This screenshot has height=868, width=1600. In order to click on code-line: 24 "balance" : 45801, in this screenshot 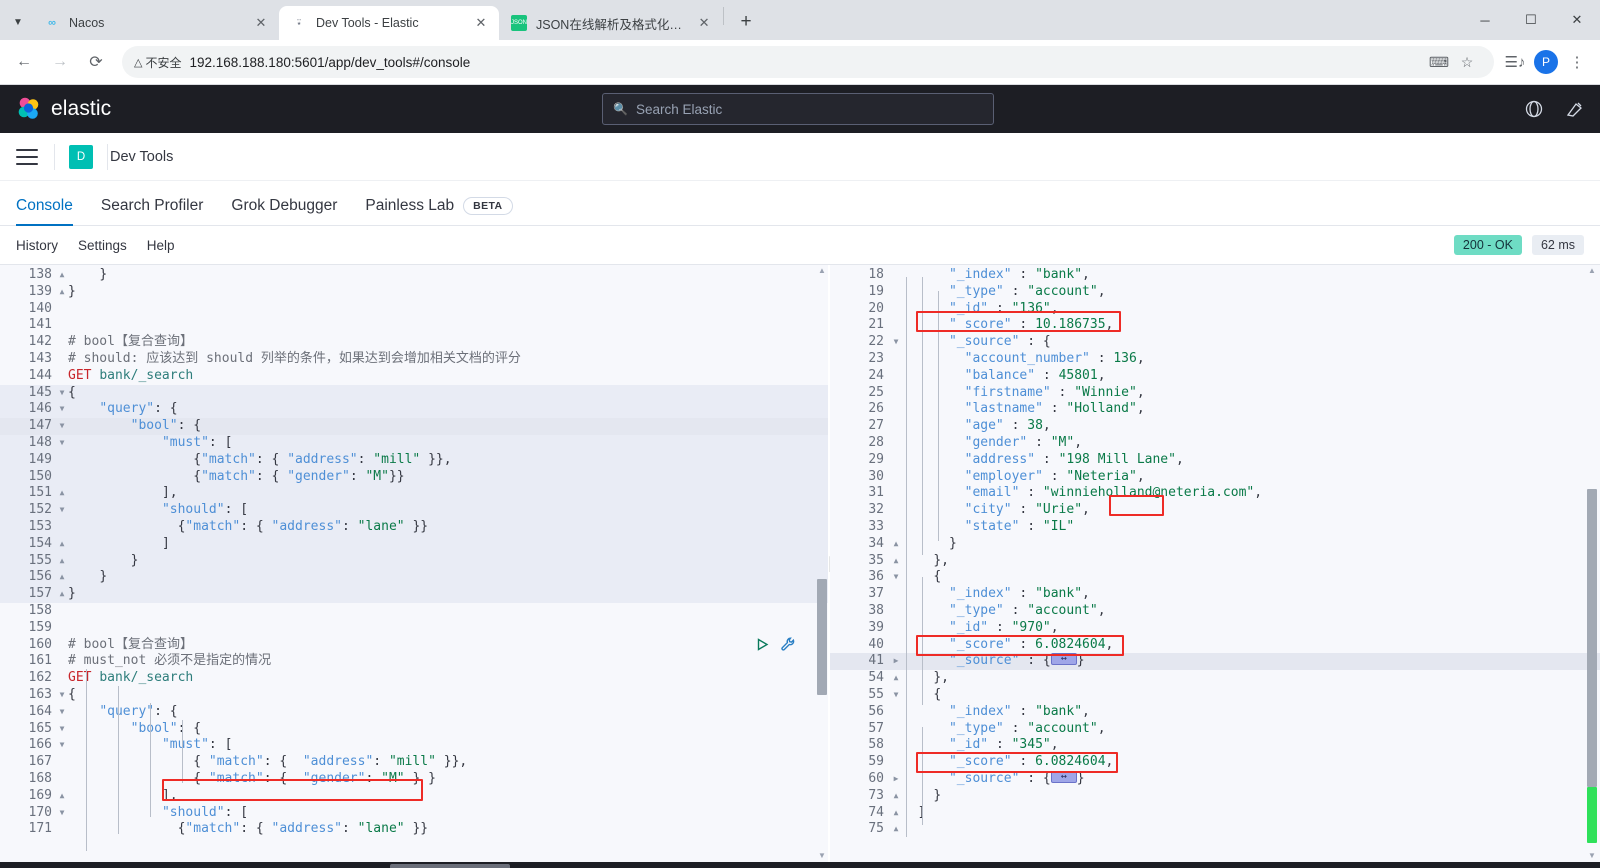, I will do `click(1215, 376)`.